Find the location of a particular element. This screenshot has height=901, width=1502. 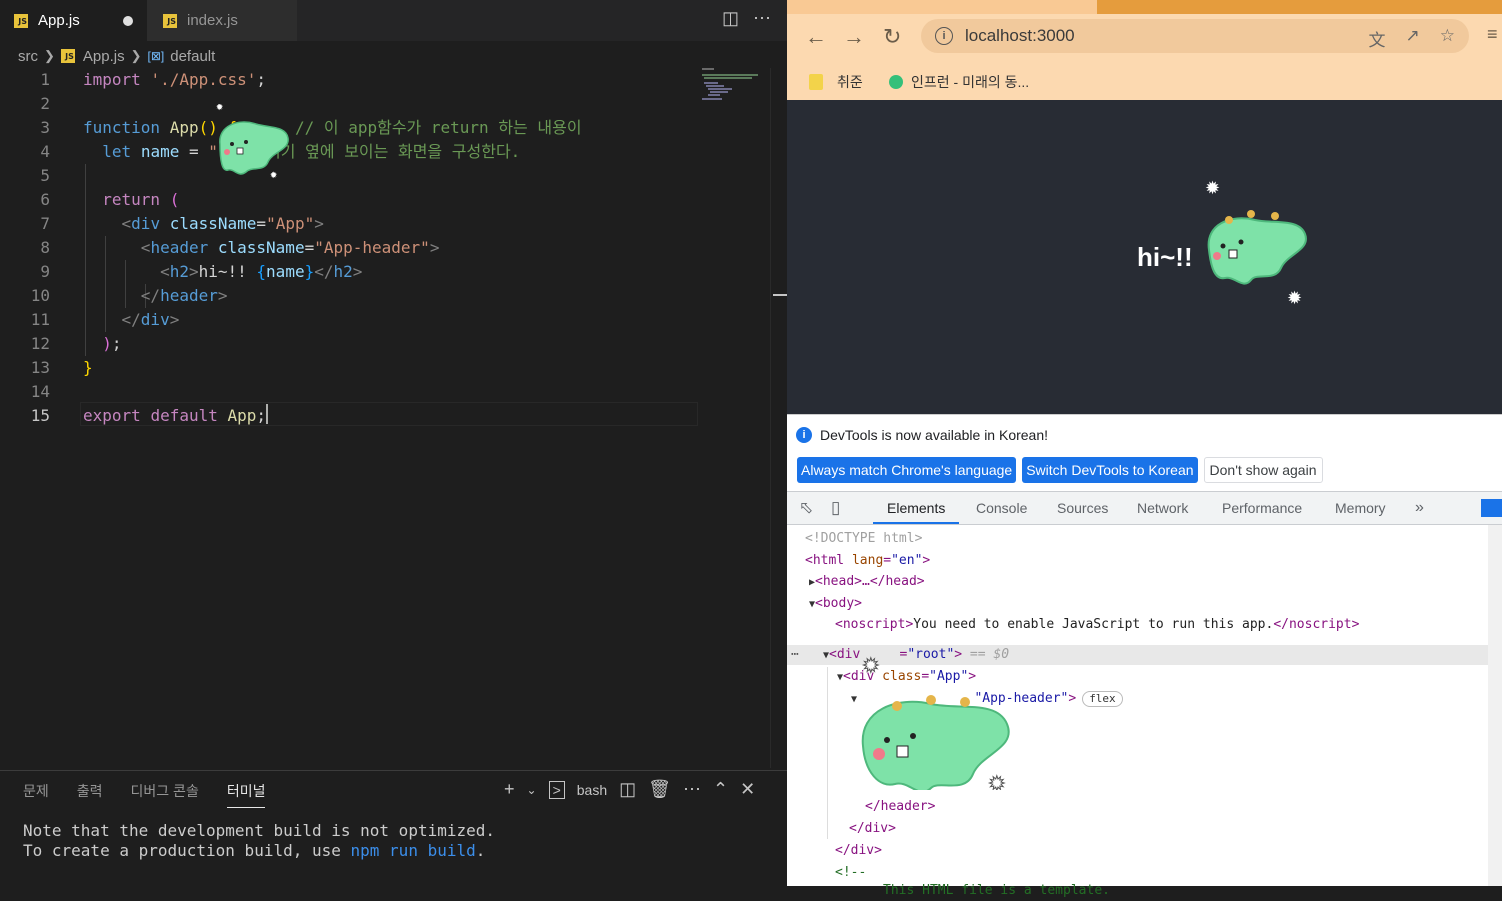

breadcrumb-symbol: default is located at coordinates (192, 56).